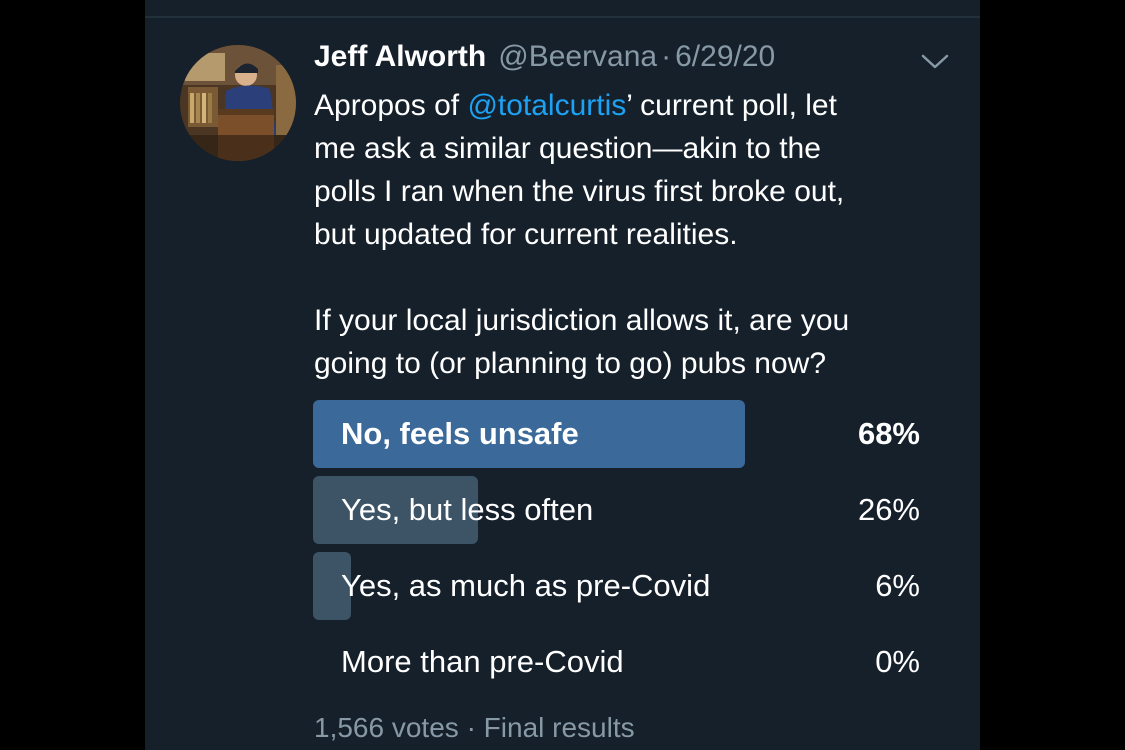 The width and height of the screenshot is (1125, 750). Describe the element at coordinates (482, 661) in the screenshot. I see `poll-option-label: More than pre-Covid` at that location.